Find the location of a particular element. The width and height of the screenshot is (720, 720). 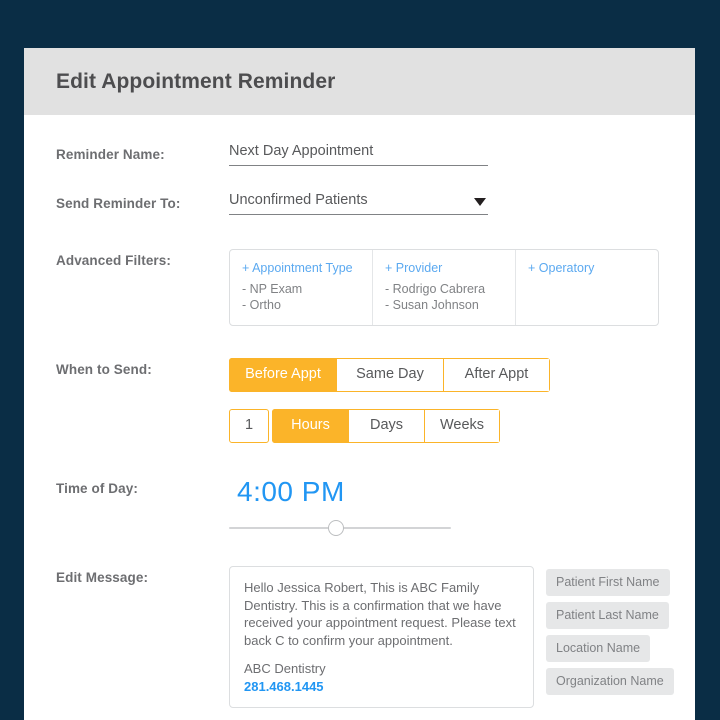

card-header: Edit Appointment Reminder is located at coordinates (359, 81).